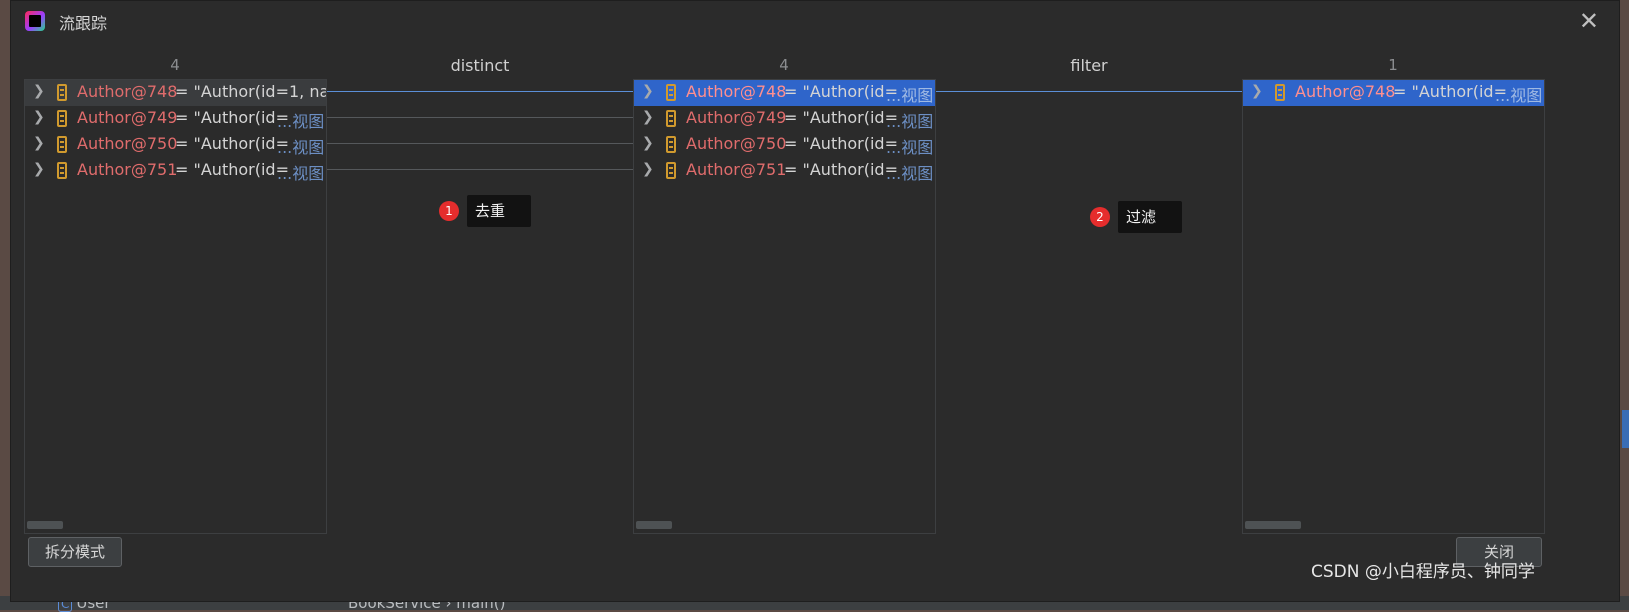 This screenshot has height=612, width=1629. I want to click on list-item: ❯ Author@748 = "Author(id=1, name, so click(175, 93).